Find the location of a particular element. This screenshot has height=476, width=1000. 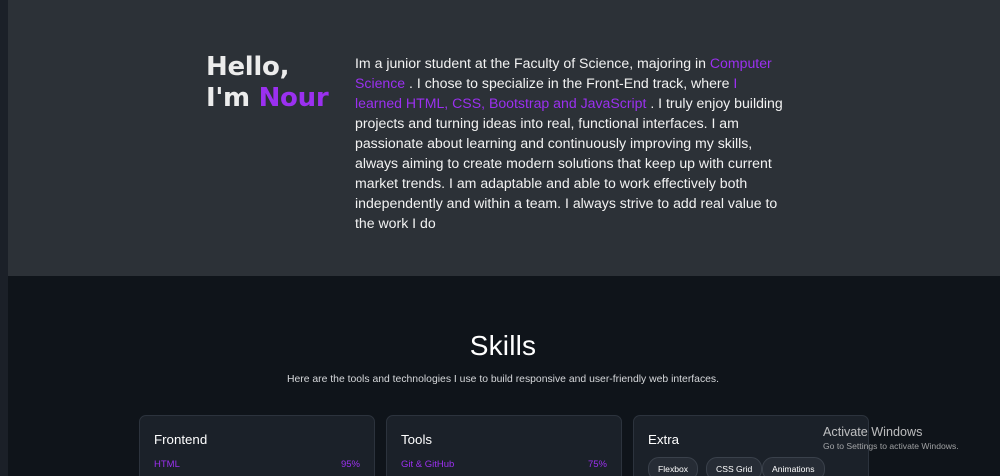

watermark-subtitle: Go to Settings to activate Windows. is located at coordinates (891, 446).